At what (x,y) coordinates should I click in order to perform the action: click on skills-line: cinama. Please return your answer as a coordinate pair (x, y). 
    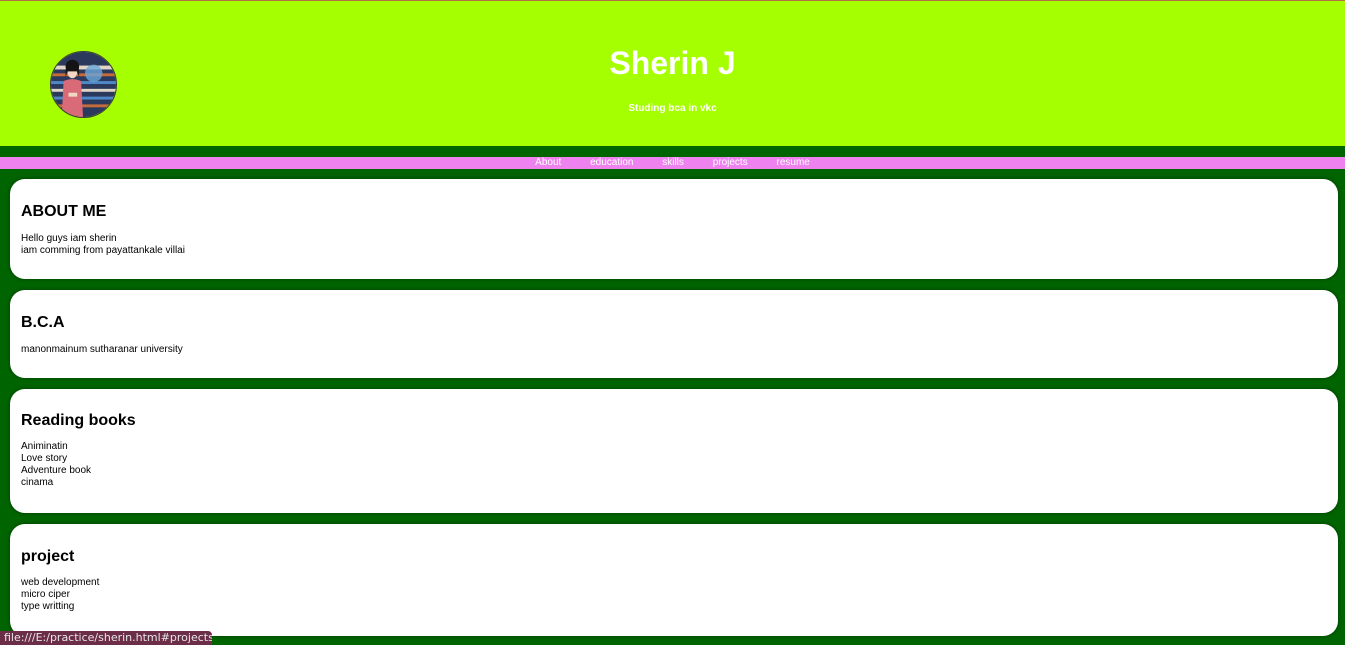
    Looking at the image, I should click on (37, 482).